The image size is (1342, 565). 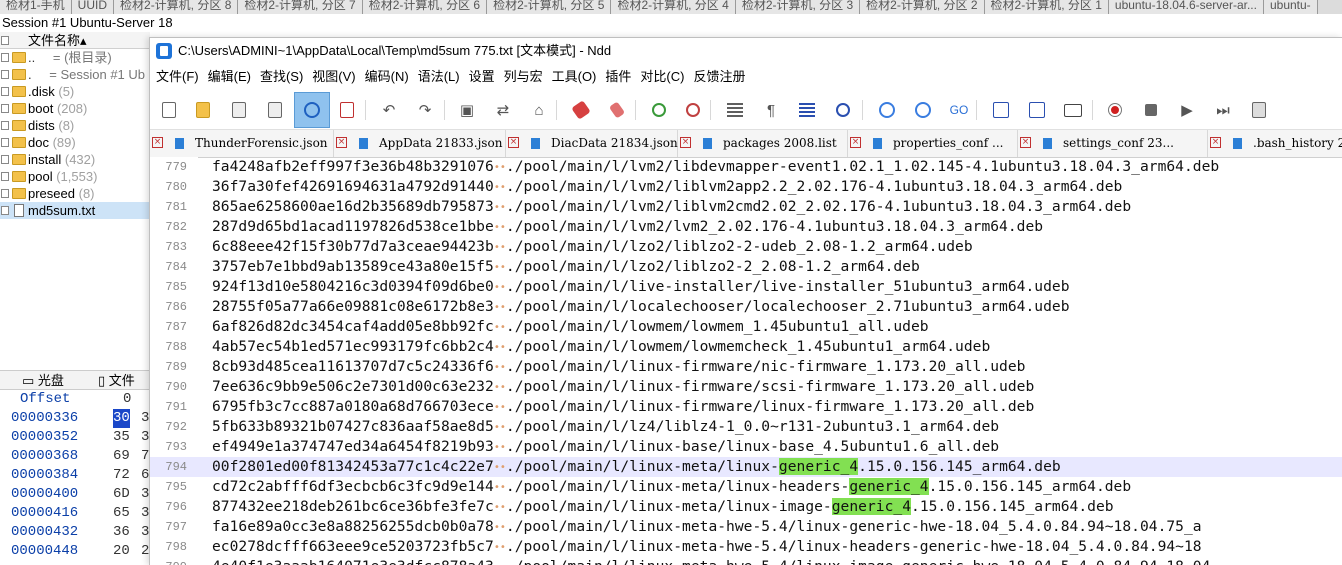 I want to click on menu-item: 编辑(E), so click(x=232, y=77).